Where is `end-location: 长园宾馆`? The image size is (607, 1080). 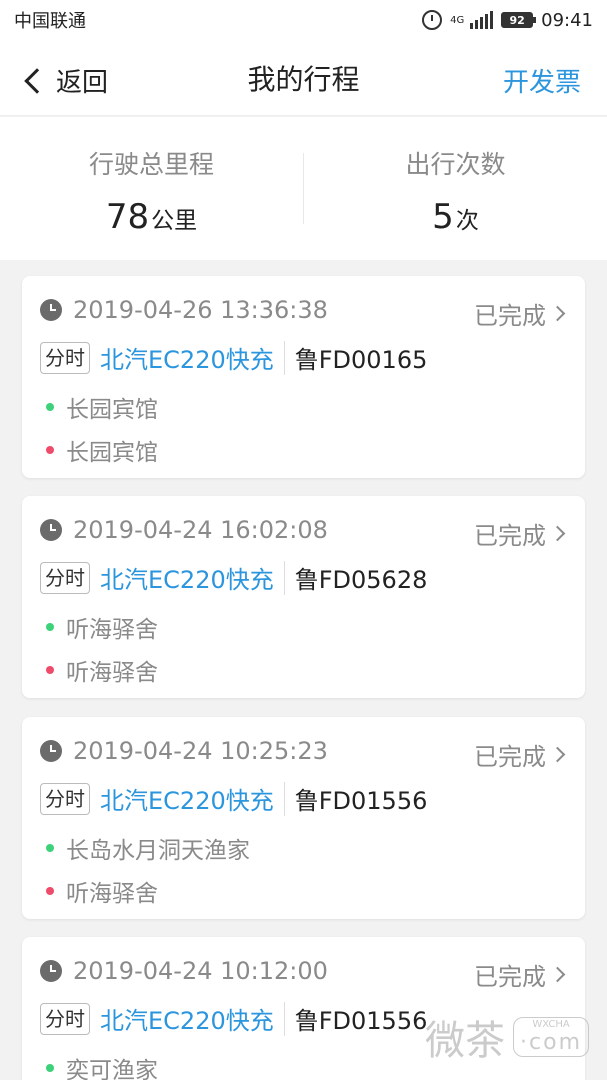
end-location: 长园宾馆 is located at coordinates (102, 450).